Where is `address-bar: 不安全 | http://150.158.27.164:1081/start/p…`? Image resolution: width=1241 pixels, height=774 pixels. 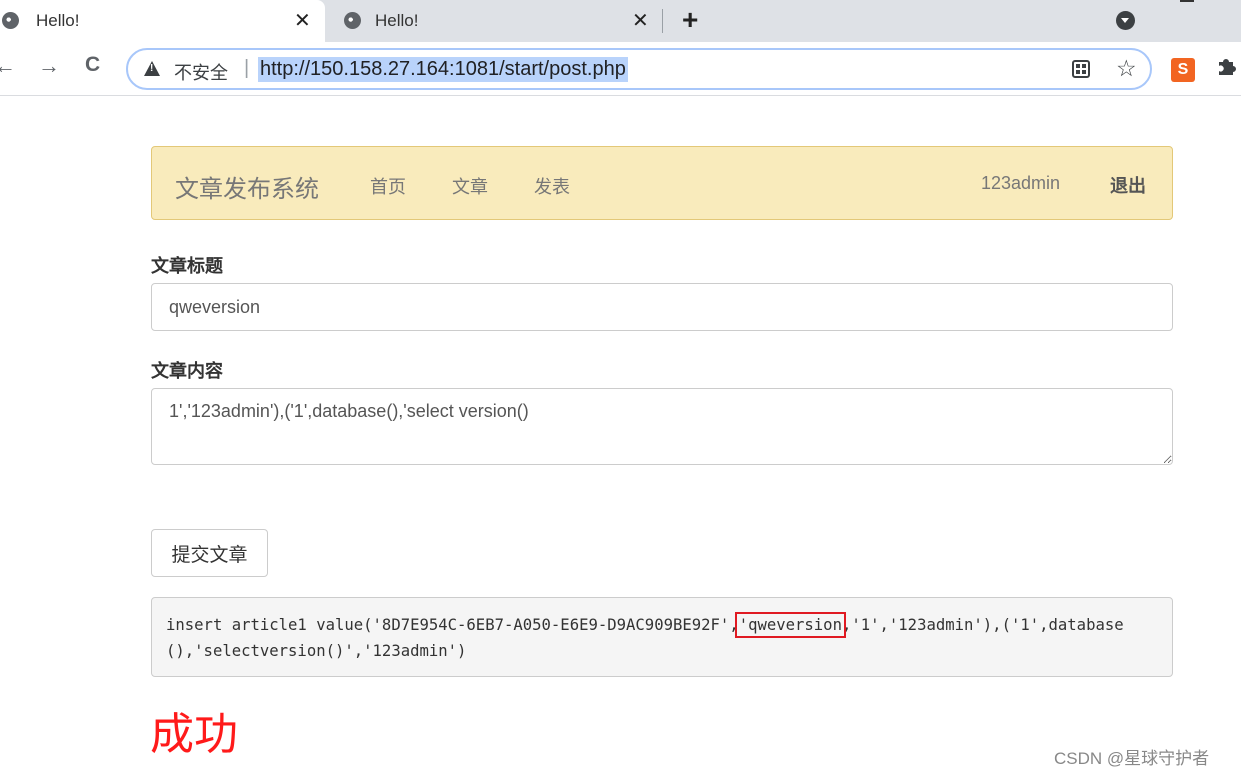 address-bar: 不安全 | http://150.158.27.164:1081/start/p… is located at coordinates (639, 69).